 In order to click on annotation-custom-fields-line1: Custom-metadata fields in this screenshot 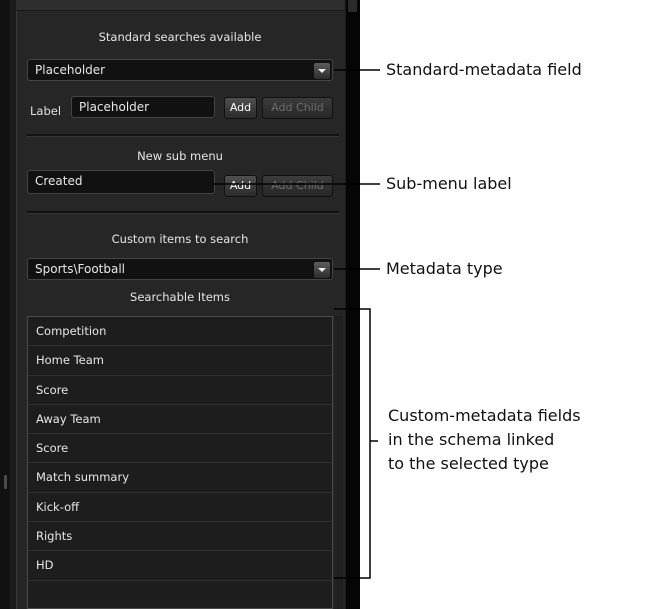, I will do `click(484, 415)`.